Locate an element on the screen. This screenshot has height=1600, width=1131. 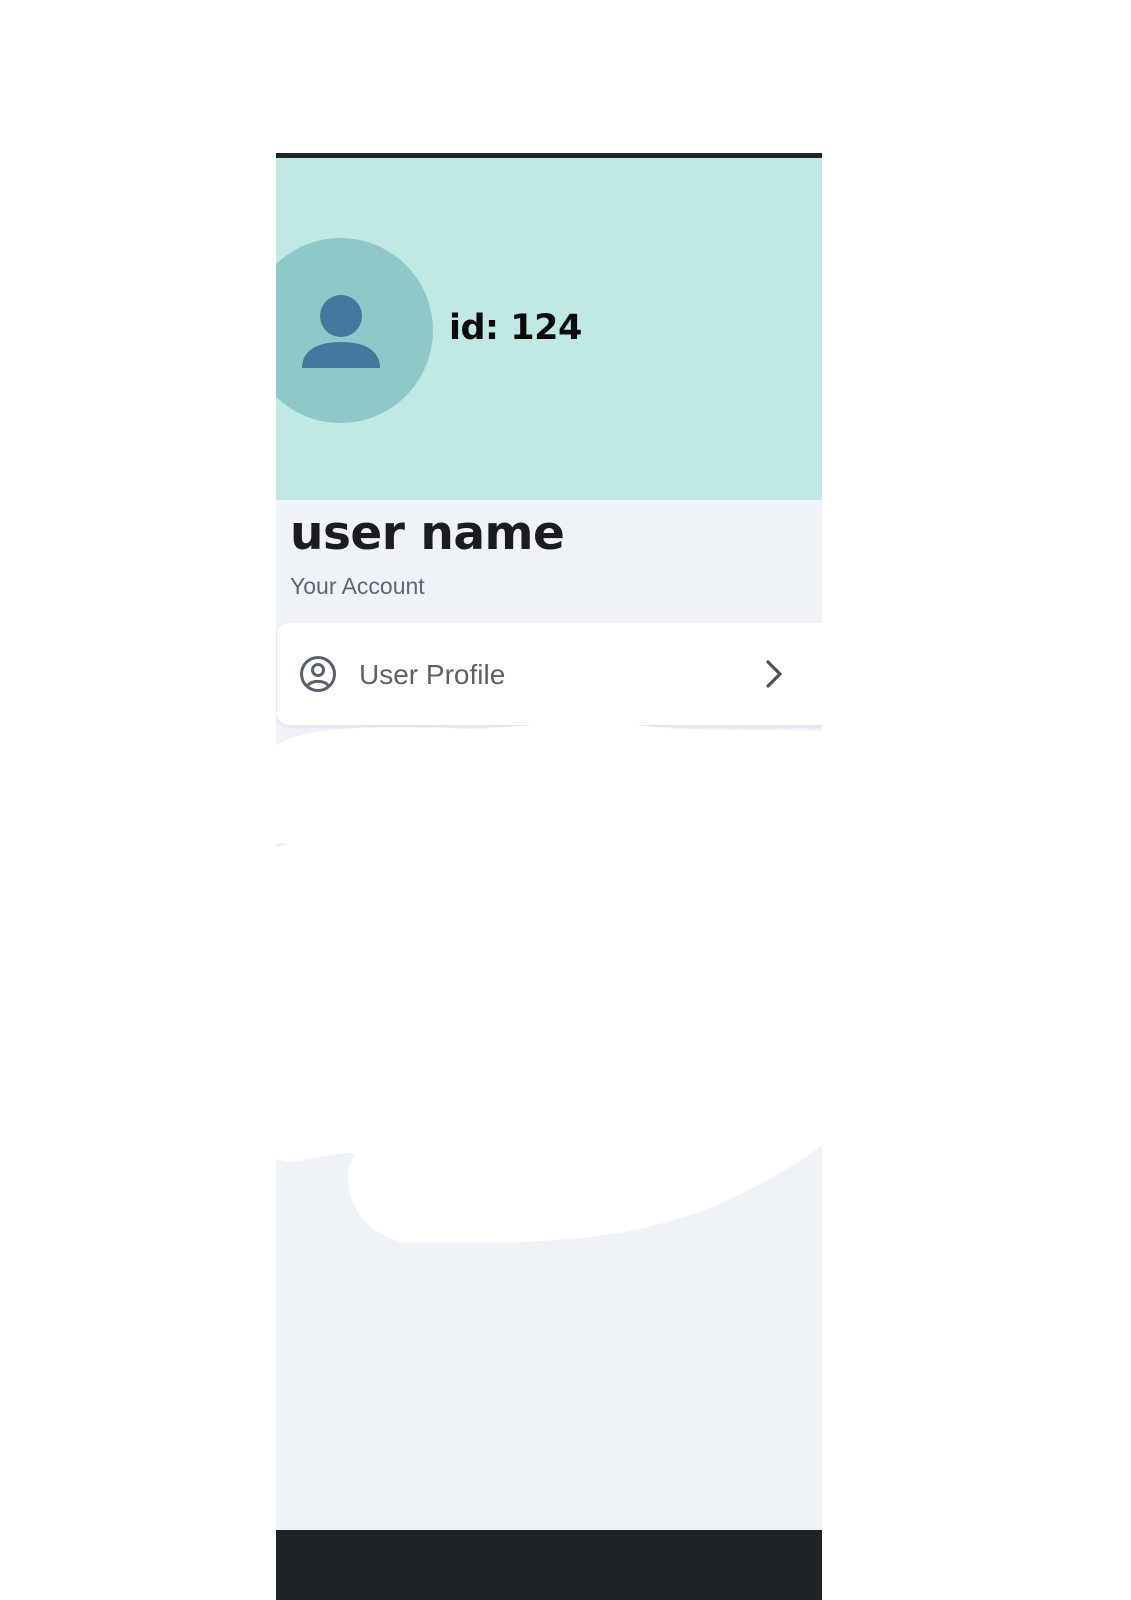
account-circle-icon is located at coordinates (318, 674).